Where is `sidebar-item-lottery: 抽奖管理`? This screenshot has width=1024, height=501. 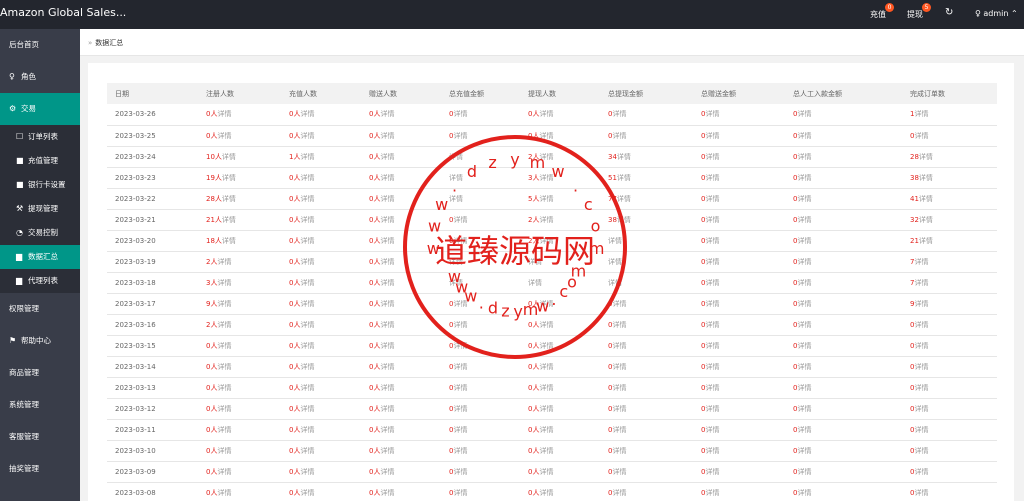 sidebar-item-lottery: 抽奖管理 is located at coordinates (40, 469).